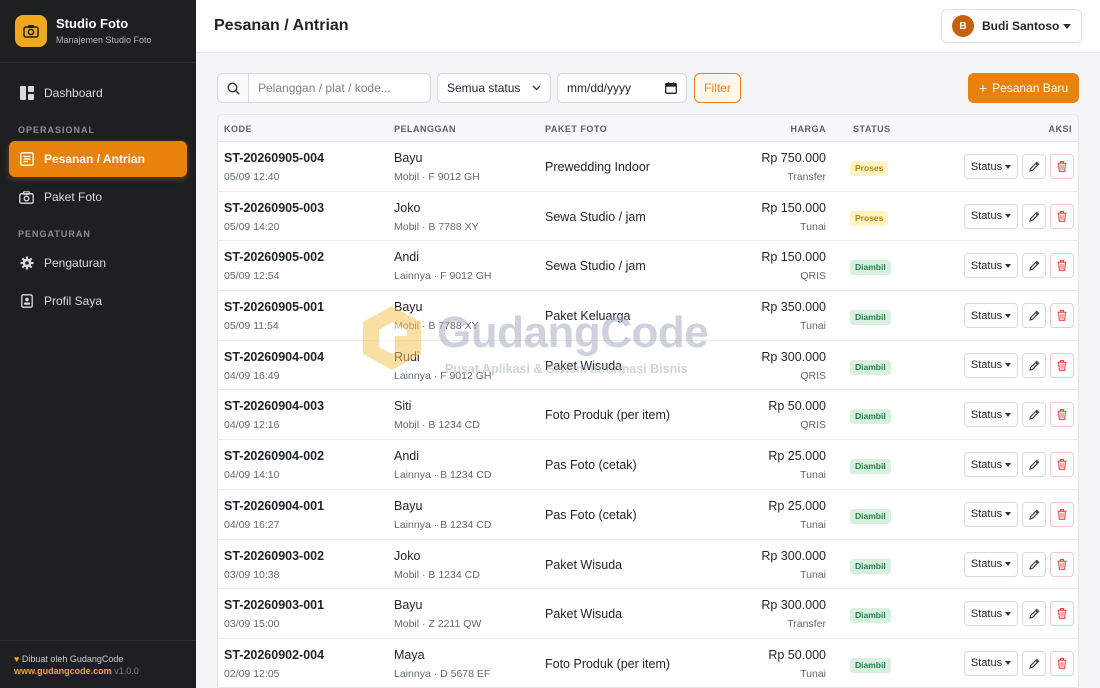 The width and height of the screenshot is (1100, 688). I want to click on order-code: ST-20260904-002, so click(274, 456).